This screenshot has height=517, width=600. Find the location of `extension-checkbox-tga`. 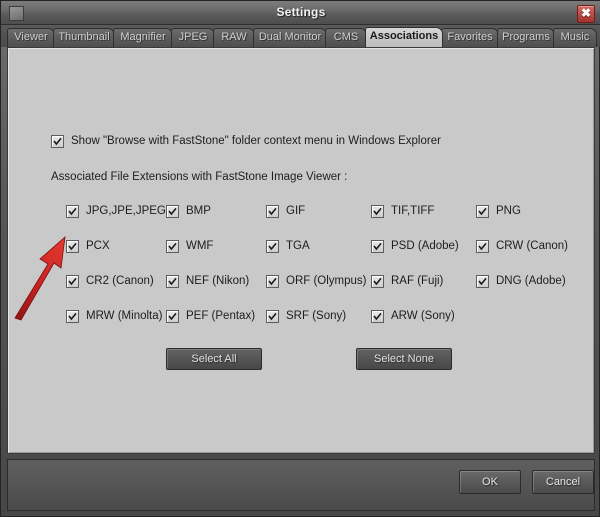

extension-checkbox-tga is located at coordinates (272, 246).